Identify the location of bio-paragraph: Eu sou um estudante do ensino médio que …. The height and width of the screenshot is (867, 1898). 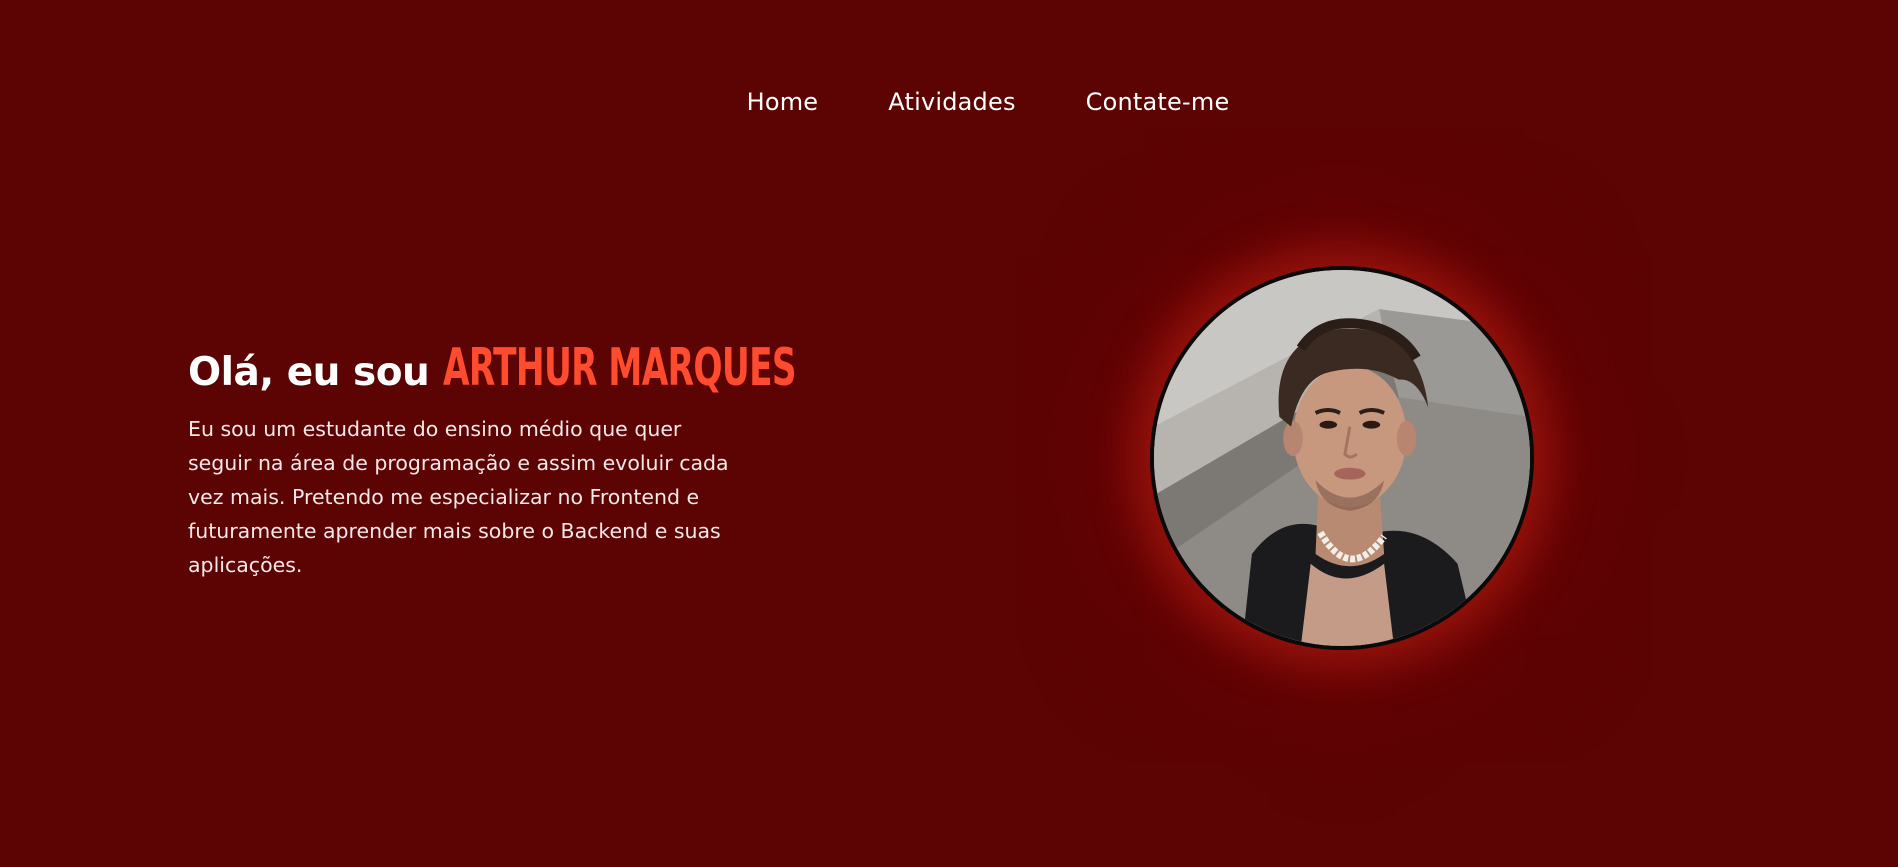
(458, 497).